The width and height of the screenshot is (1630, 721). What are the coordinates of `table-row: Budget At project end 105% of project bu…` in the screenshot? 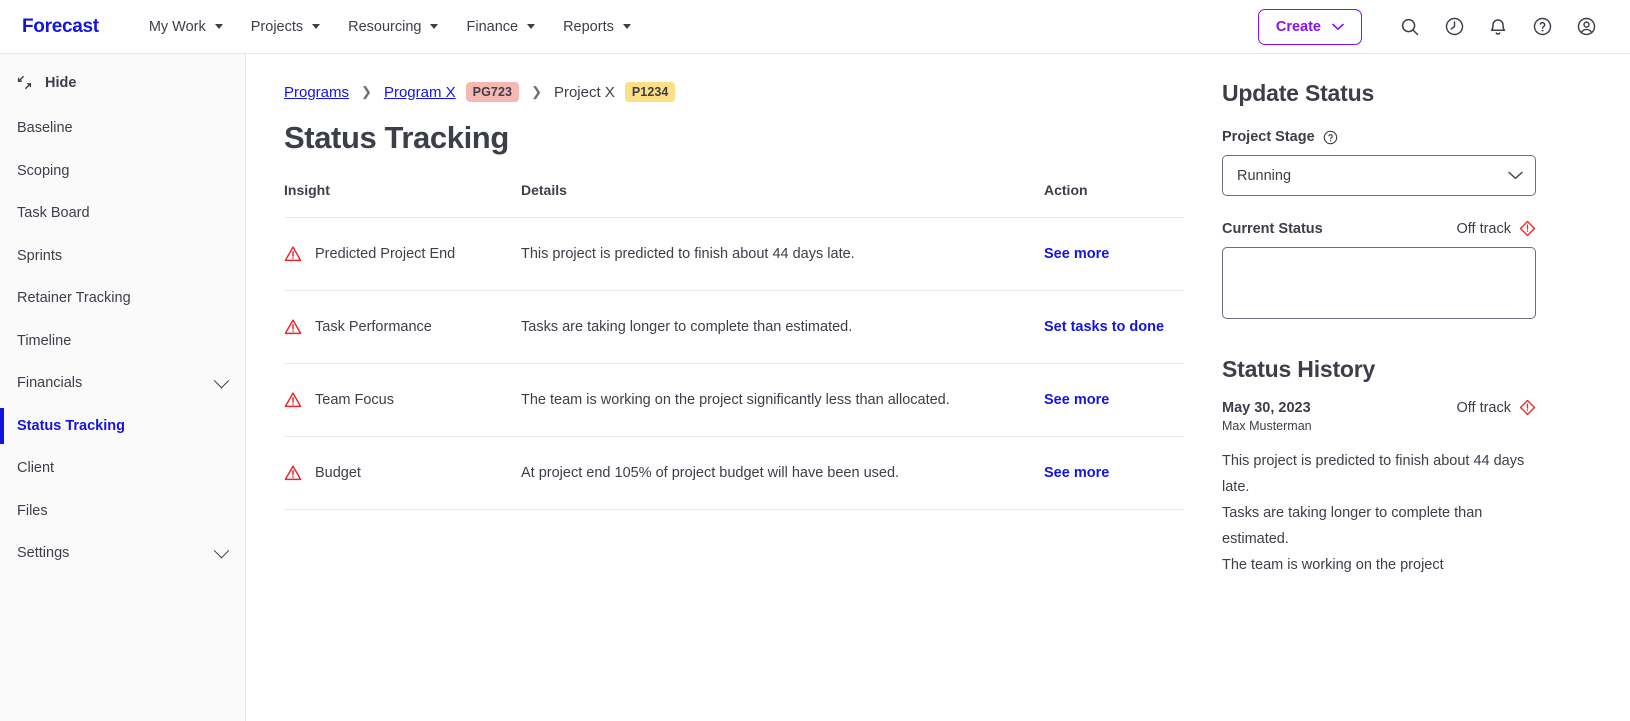 It's located at (734, 473).